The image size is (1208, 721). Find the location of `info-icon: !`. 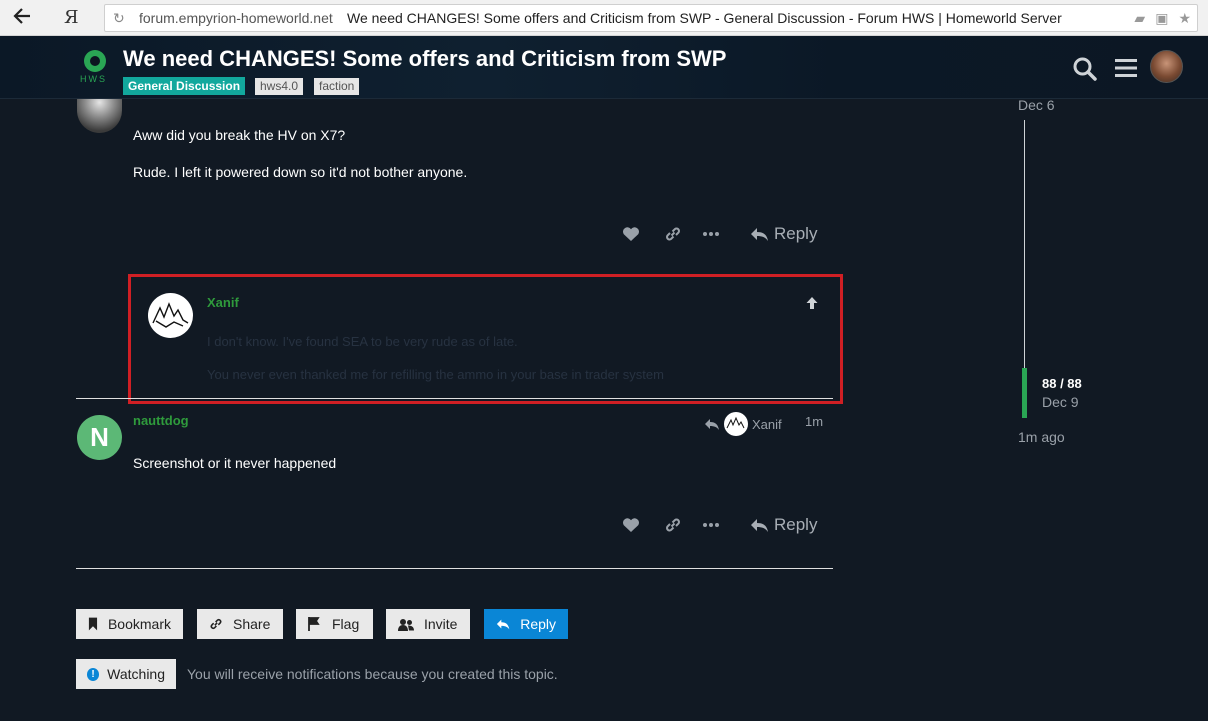

info-icon: ! is located at coordinates (93, 674).